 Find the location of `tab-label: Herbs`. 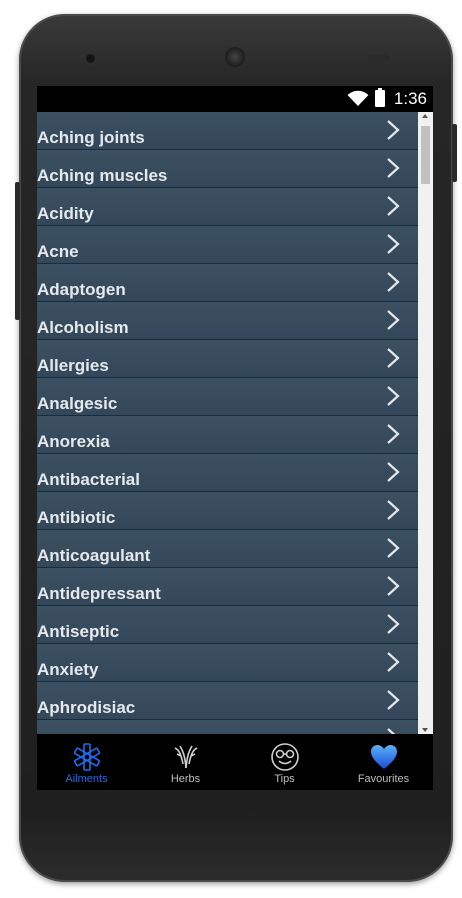

tab-label: Herbs is located at coordinates (185, 779).